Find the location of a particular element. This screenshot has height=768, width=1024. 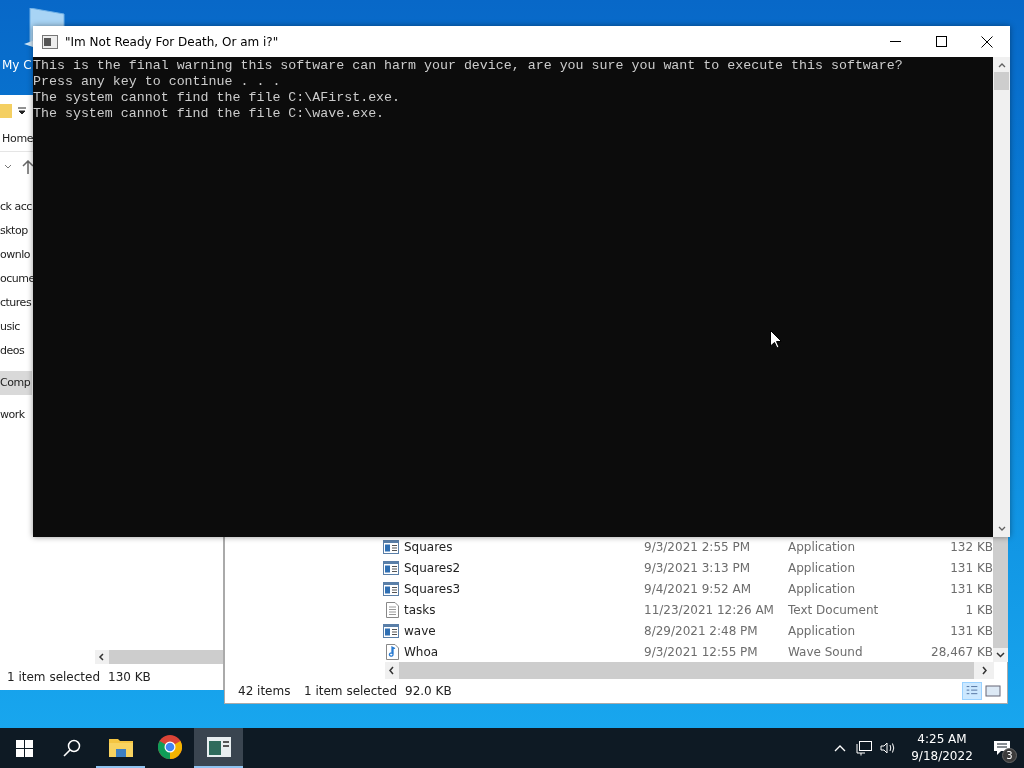

file-type: Text Document is located at coordinates (834, 610).